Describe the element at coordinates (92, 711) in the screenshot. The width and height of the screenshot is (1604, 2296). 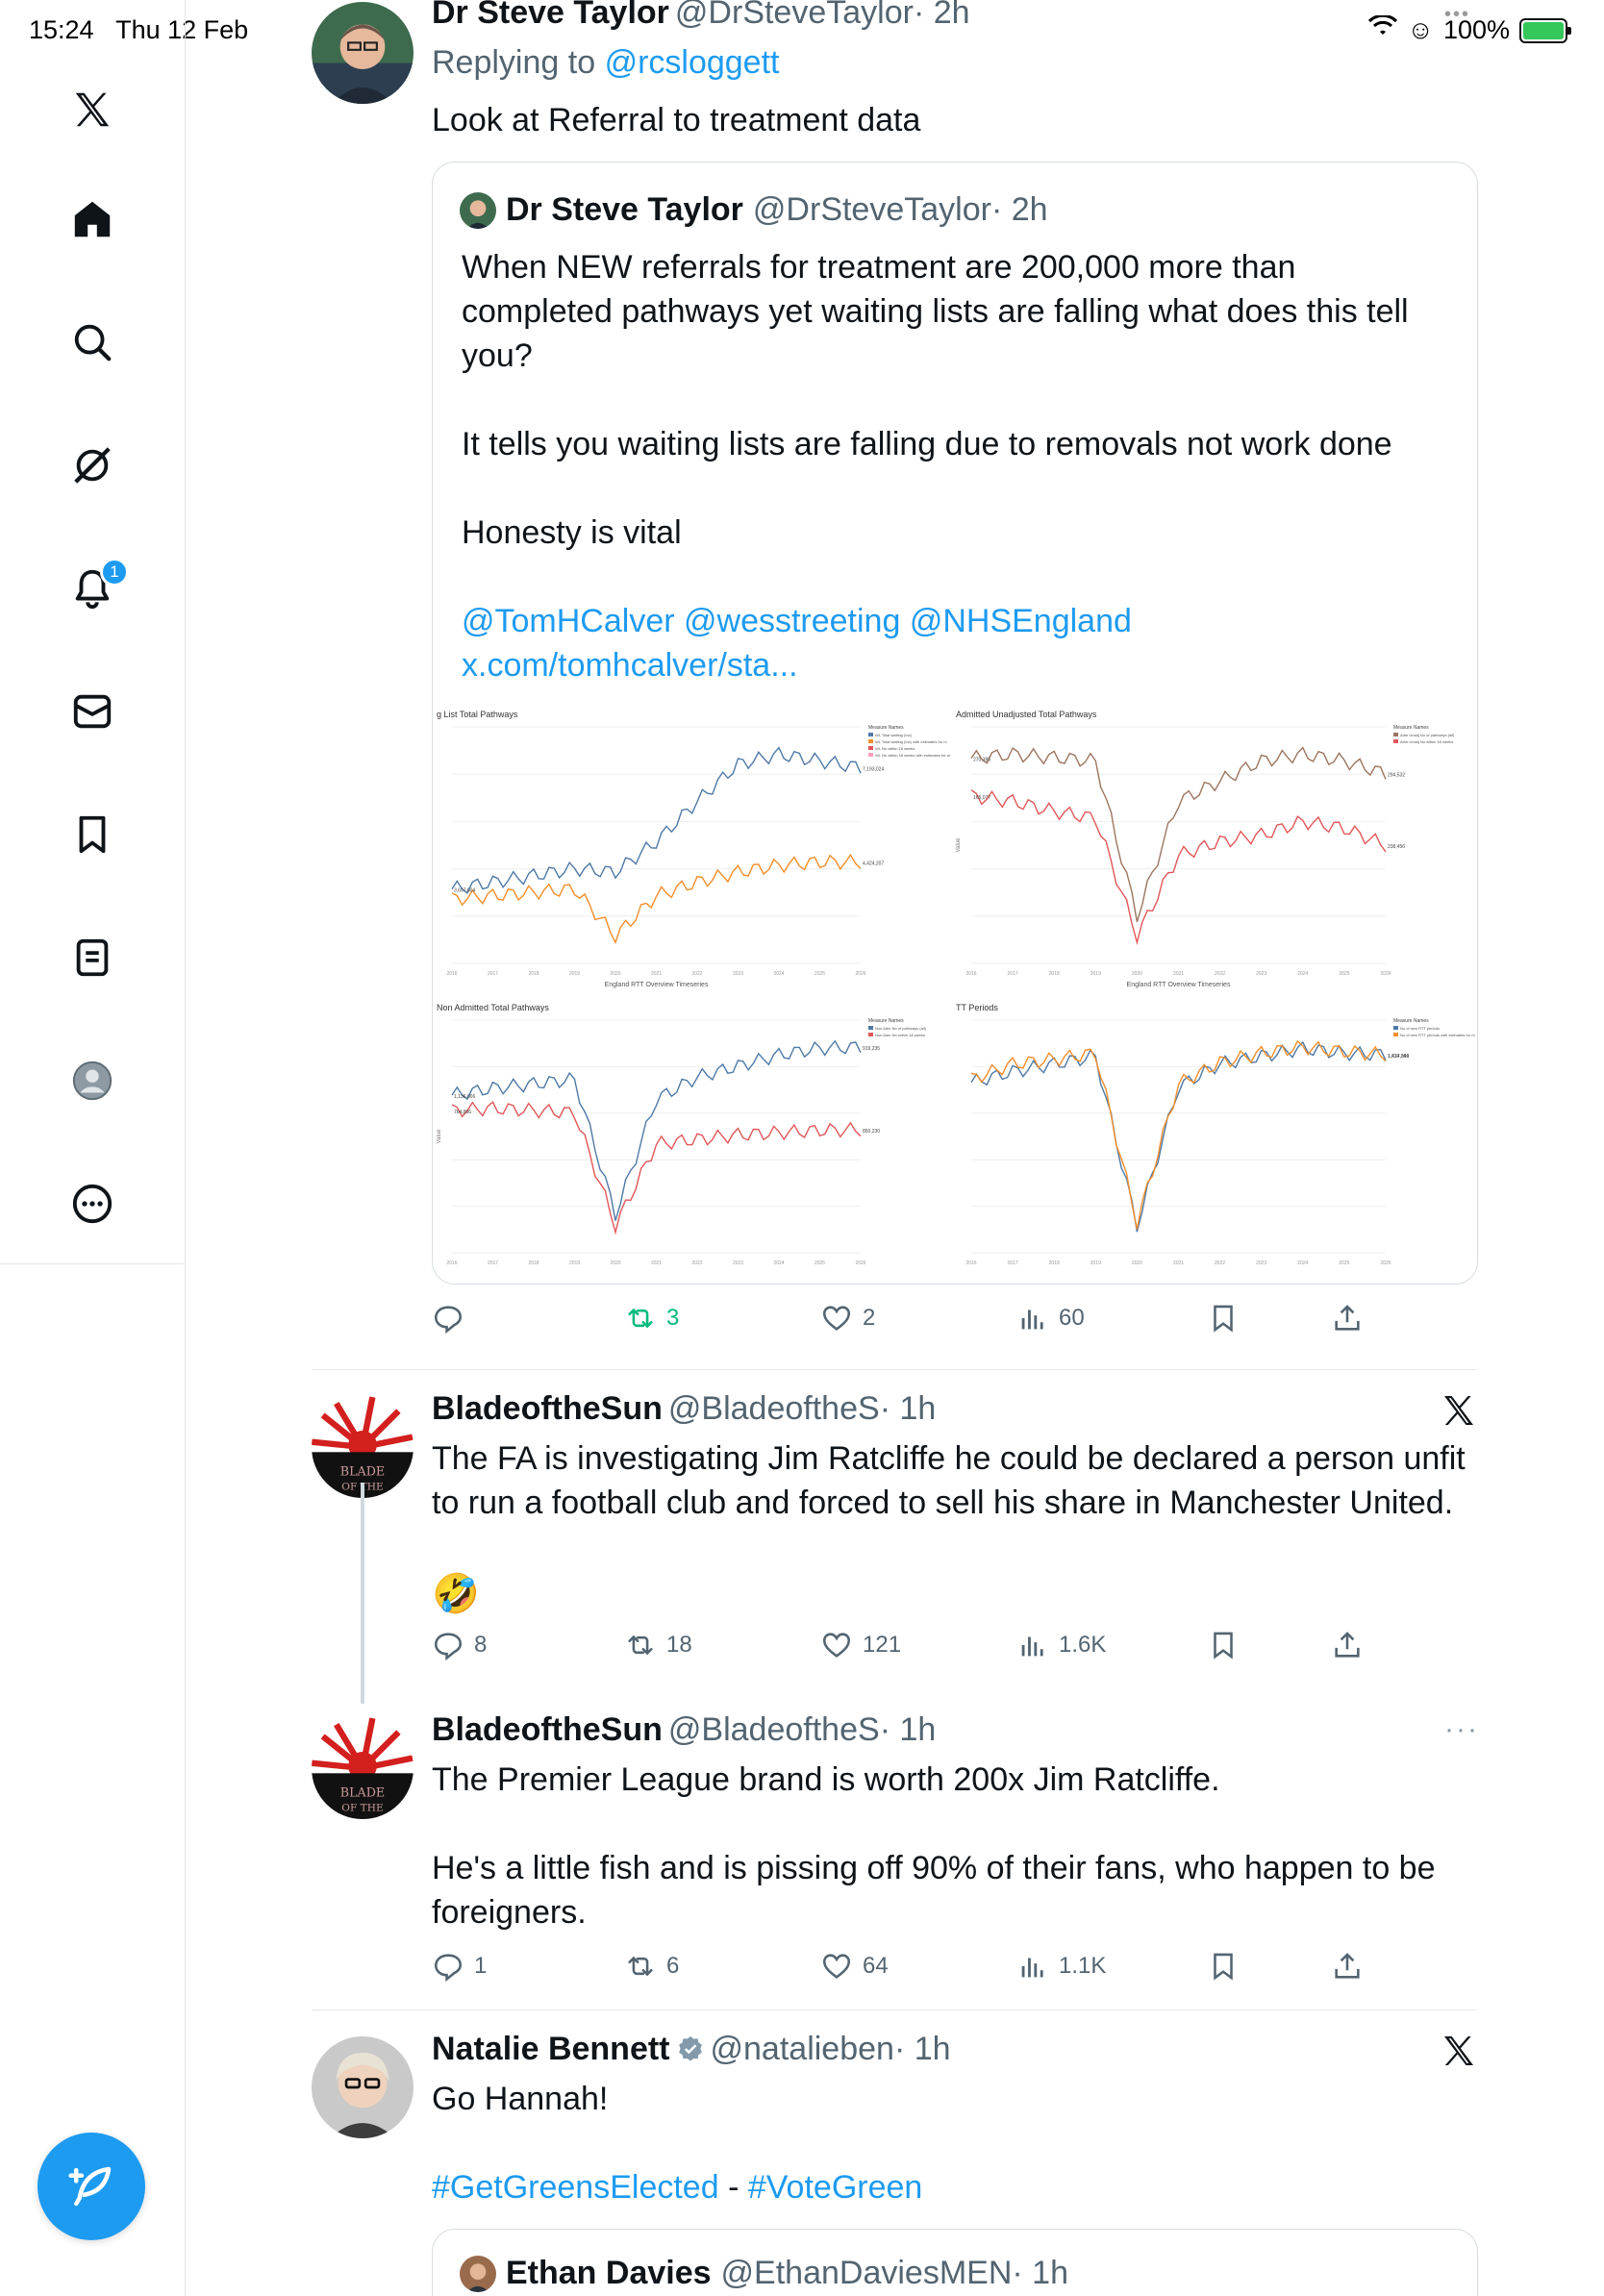
I see `messages-icon` at that location.